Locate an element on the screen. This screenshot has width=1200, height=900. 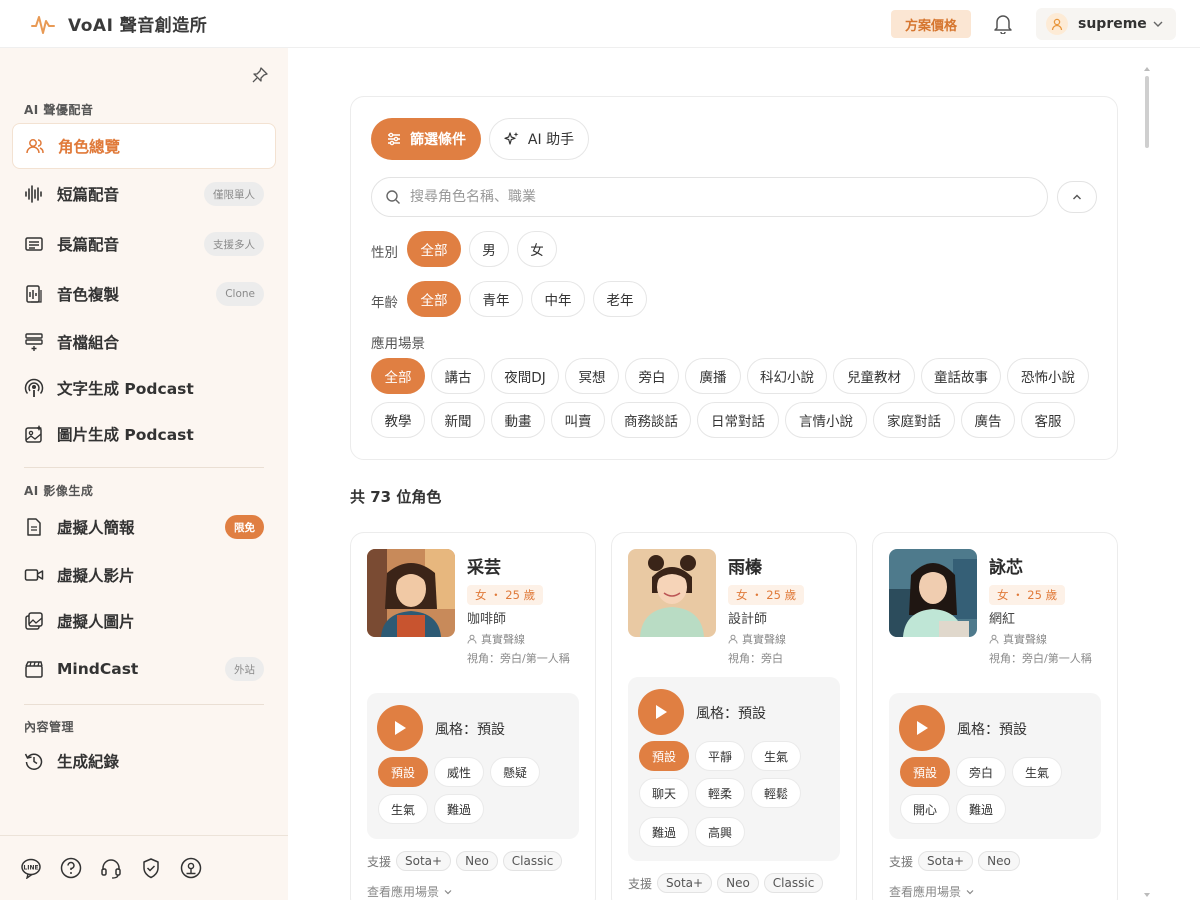
scene-chip: 言情小說 is located at coordinates (826, 420).